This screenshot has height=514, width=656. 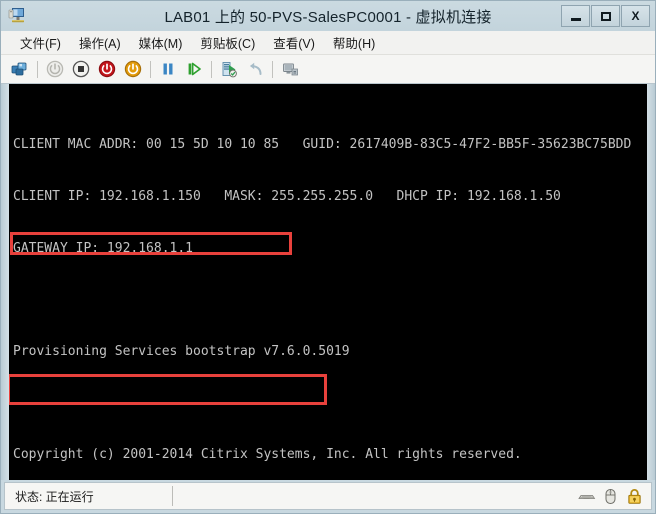 I want to click on status-separator, so click(x=172, y=496).